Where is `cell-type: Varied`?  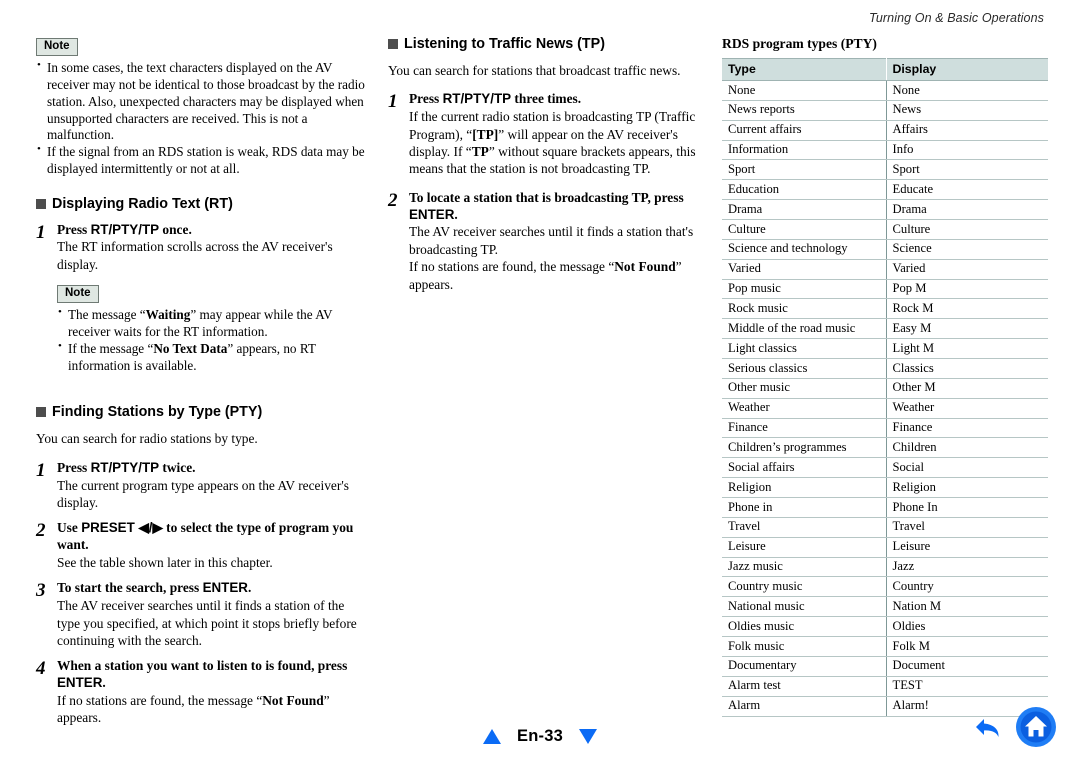
cell-type: Varied is located at coordinates (804, 269).